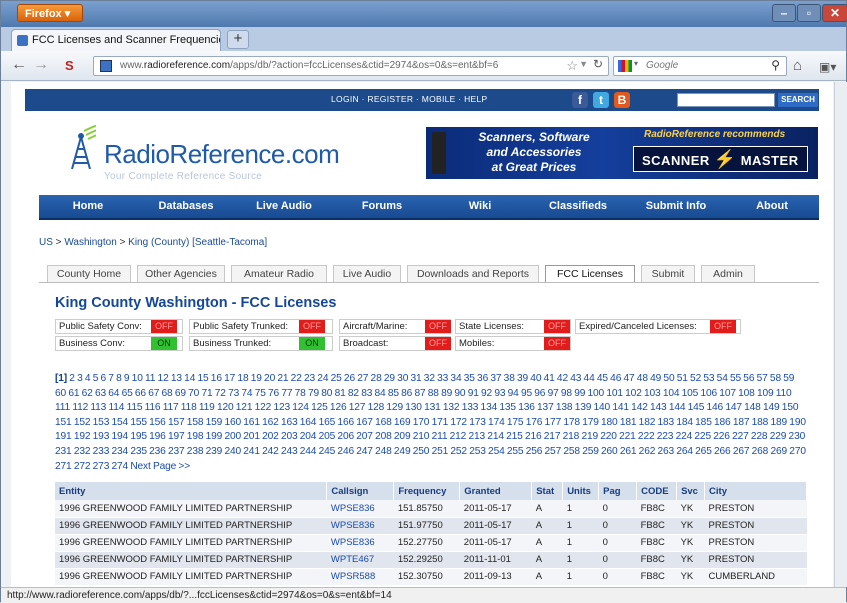  I want to click on close-button: ✕, so click(834, 13).